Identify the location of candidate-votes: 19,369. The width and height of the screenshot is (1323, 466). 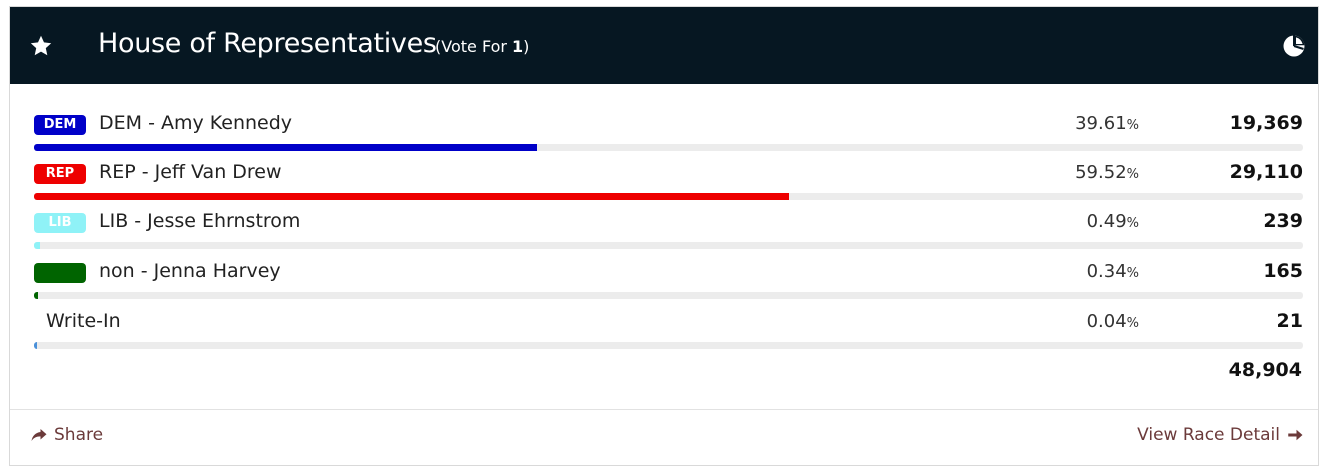
(1266, 123).